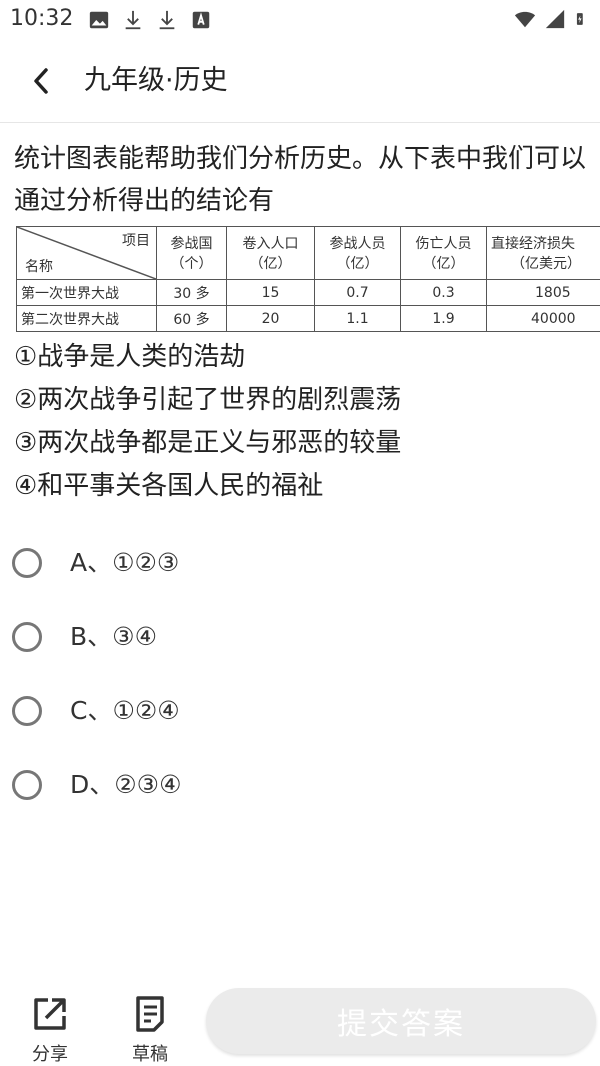  Describe the element at coordinates (543, 292) in the screenshot. I see `table-cell: 1805` at that location.